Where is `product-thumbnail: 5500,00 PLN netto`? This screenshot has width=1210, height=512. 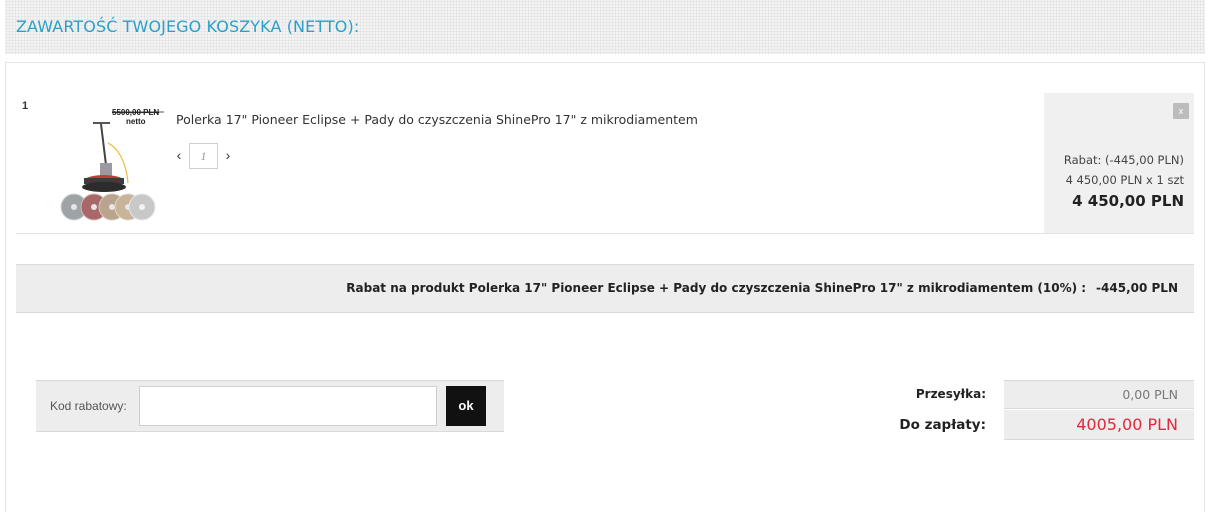 product-thumbnail: 5500,00 PLN netto is located at coordinates (106, 163).